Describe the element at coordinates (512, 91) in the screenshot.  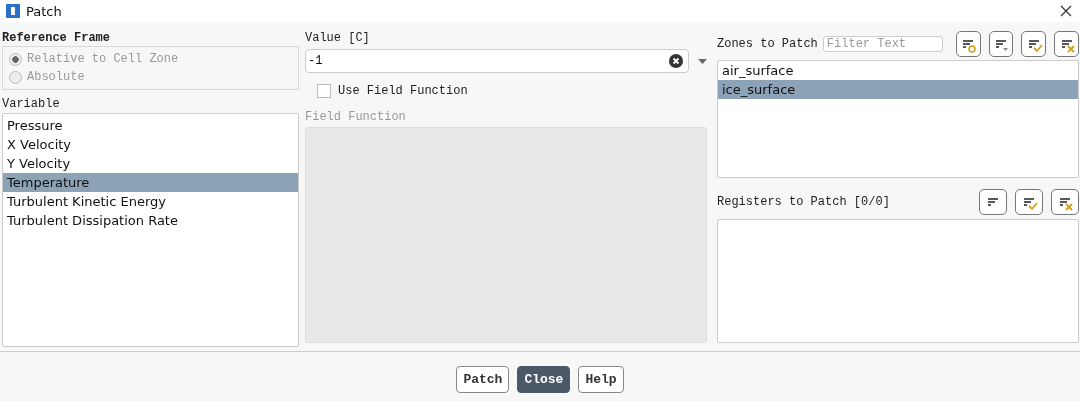
I see `checkbox: Use Field Function` at that location.